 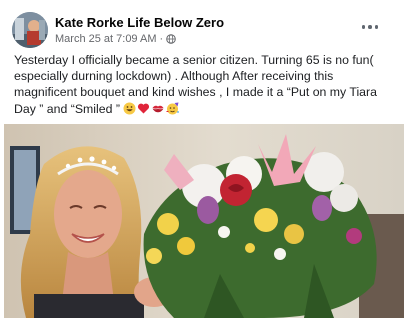 I want to click on grinning-face-icon, so click(x=129, y=108).